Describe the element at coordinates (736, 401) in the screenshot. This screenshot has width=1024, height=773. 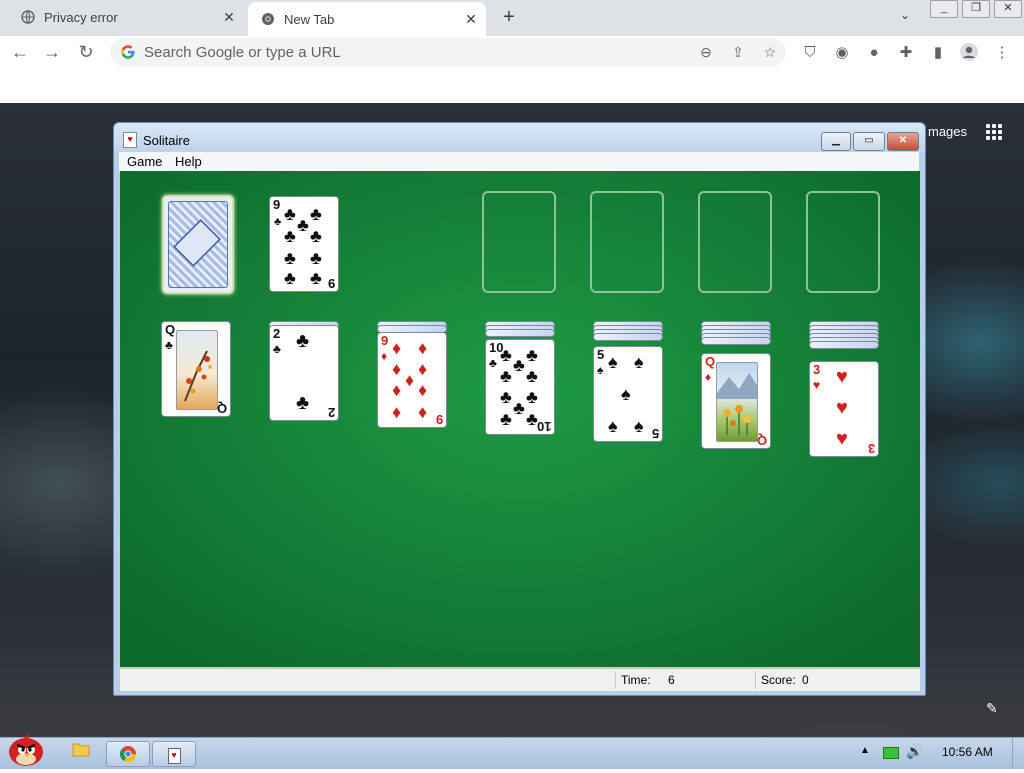
I see `tableau-card: Q ♦ Q` at that location.